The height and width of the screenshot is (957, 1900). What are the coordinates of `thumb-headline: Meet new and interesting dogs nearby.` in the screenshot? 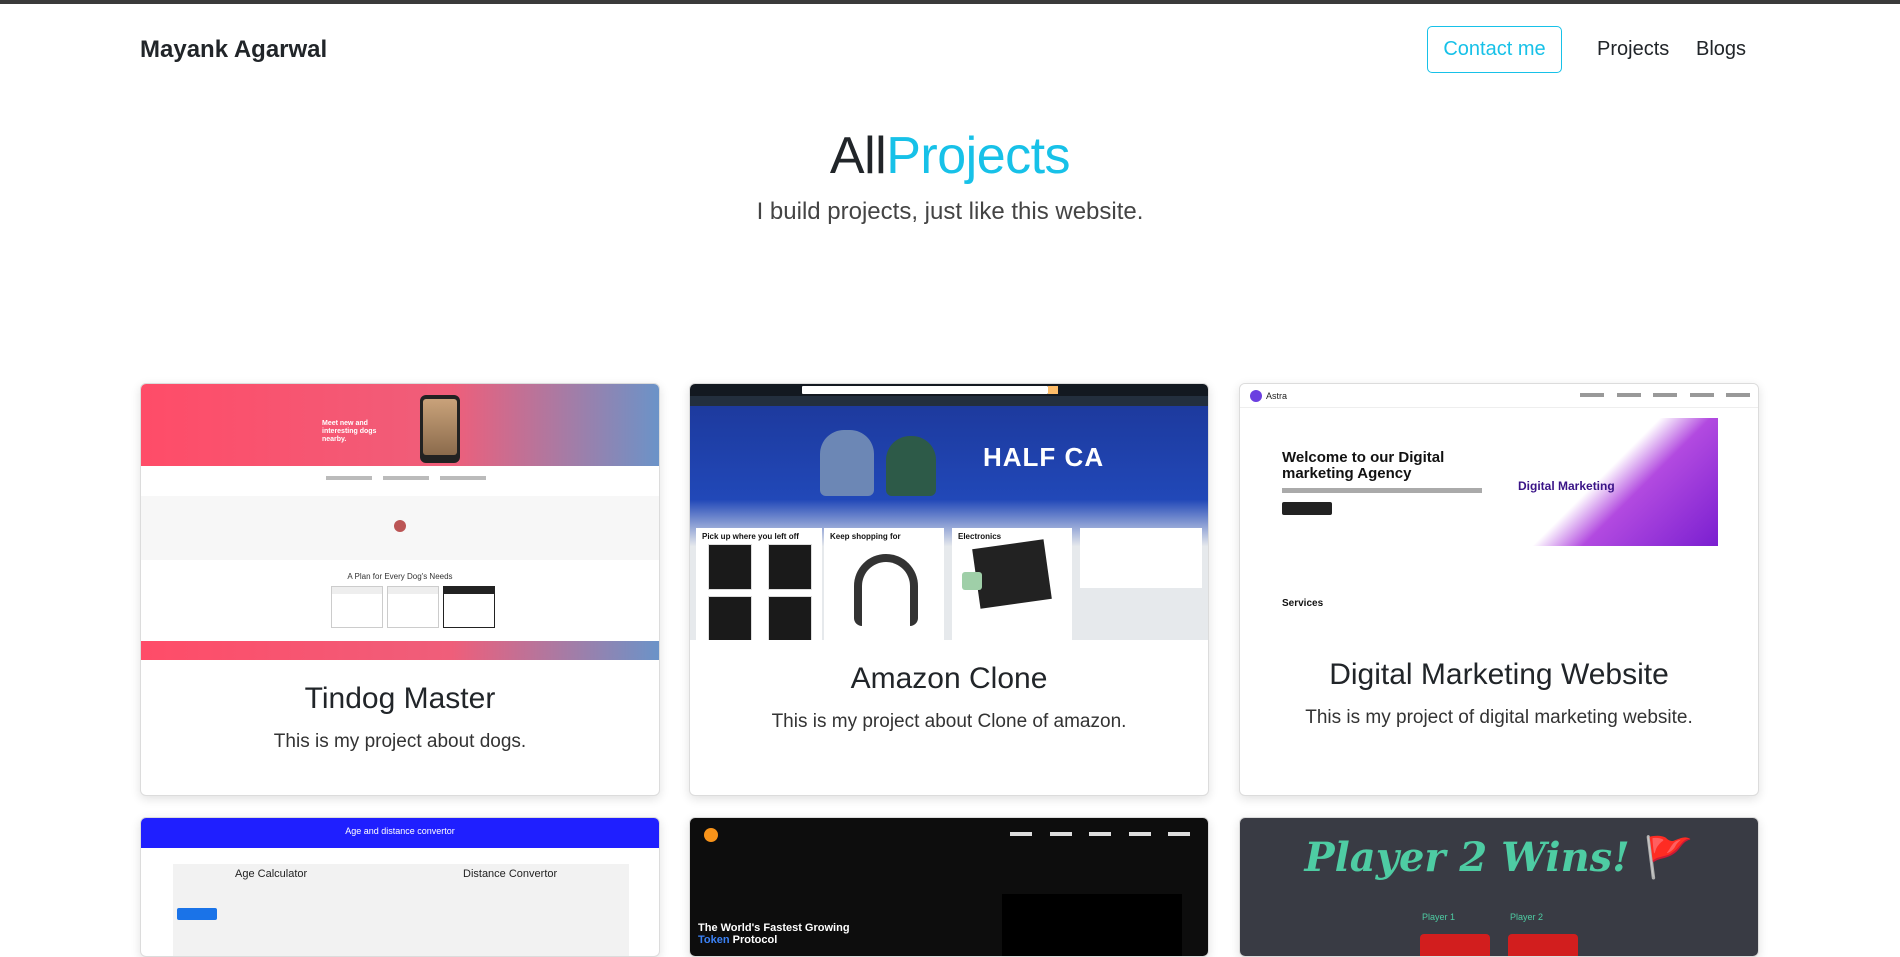 It's located at (349, 431).